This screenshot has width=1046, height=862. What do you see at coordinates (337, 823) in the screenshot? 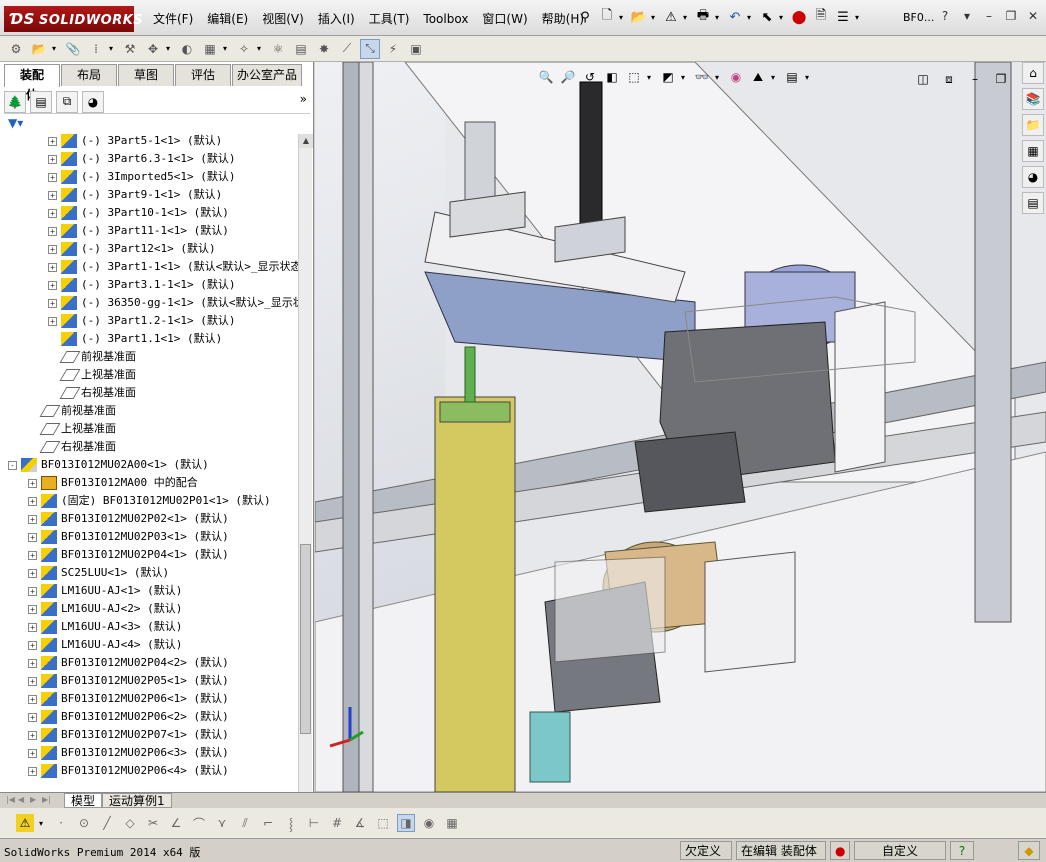
I see `grid-icon: #` at bounding box center [337, 823].